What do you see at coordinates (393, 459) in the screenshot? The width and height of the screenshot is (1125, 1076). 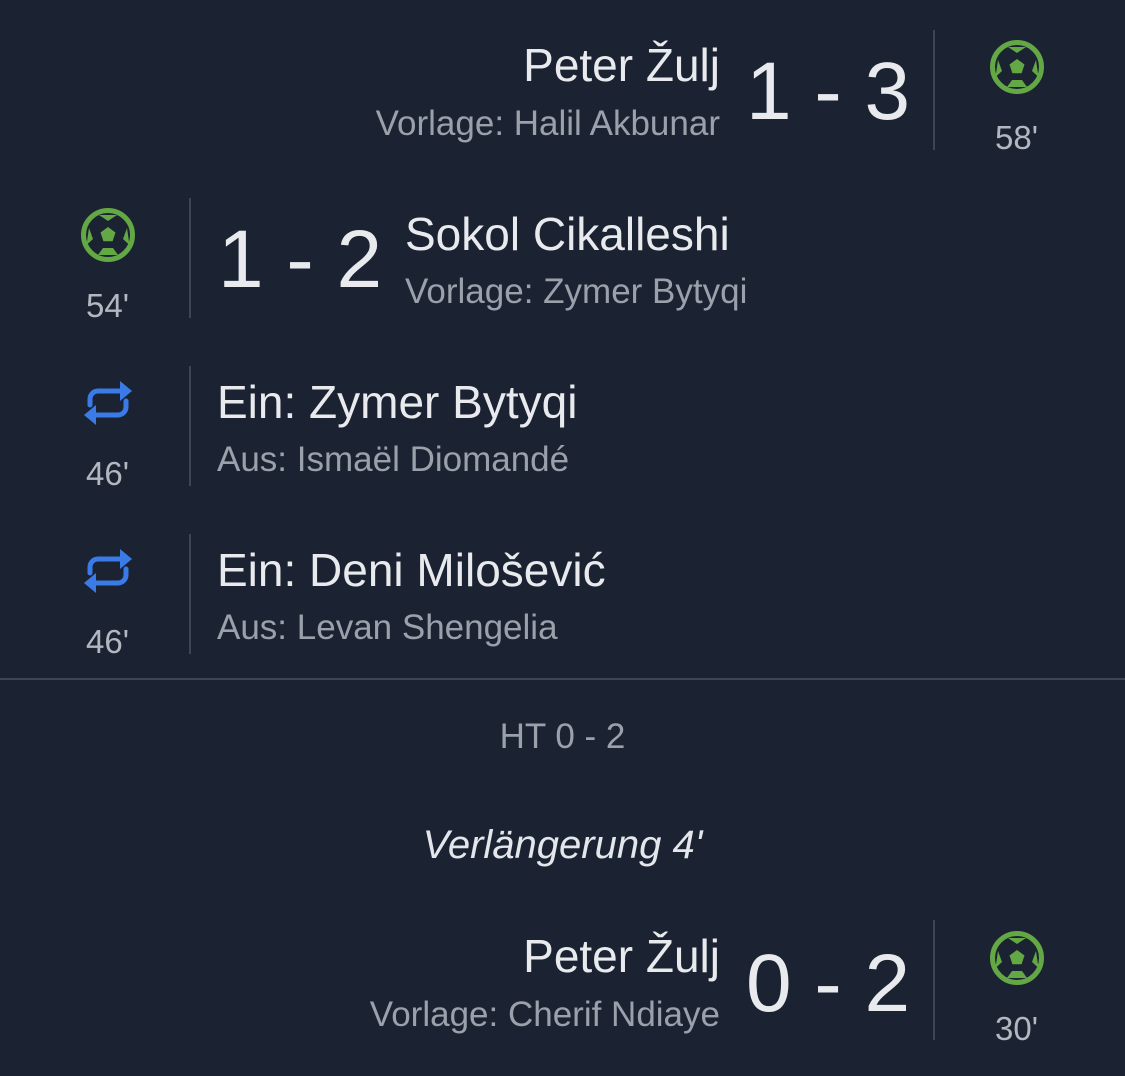 I see `substitution-player-out: Aus: Ismaël Diomandé` at bounding box center [393, 459].